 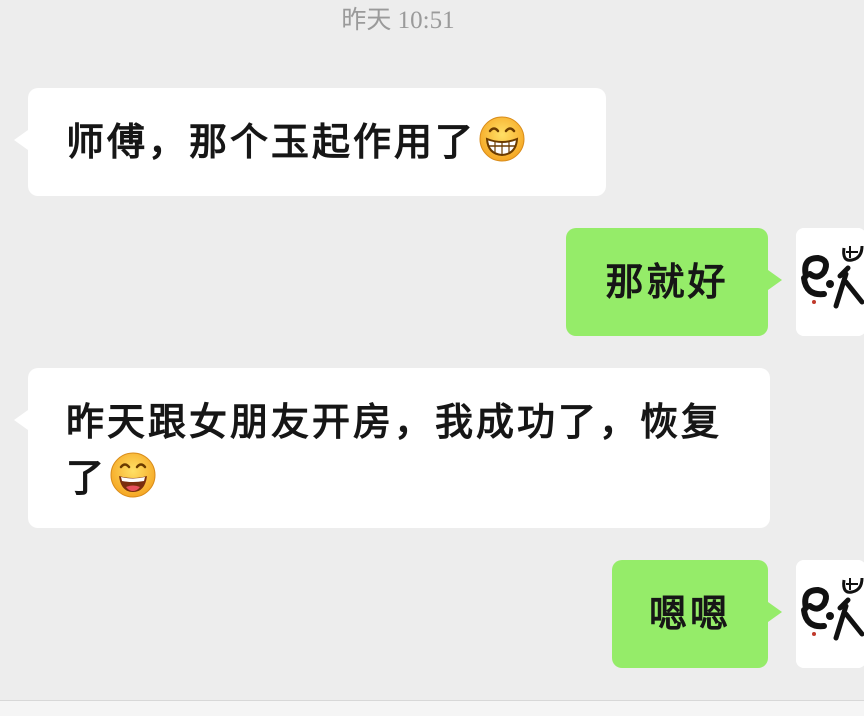 I want to click on outgoing-message-bubble: 嗯嗯, so click(x=697, y=614).